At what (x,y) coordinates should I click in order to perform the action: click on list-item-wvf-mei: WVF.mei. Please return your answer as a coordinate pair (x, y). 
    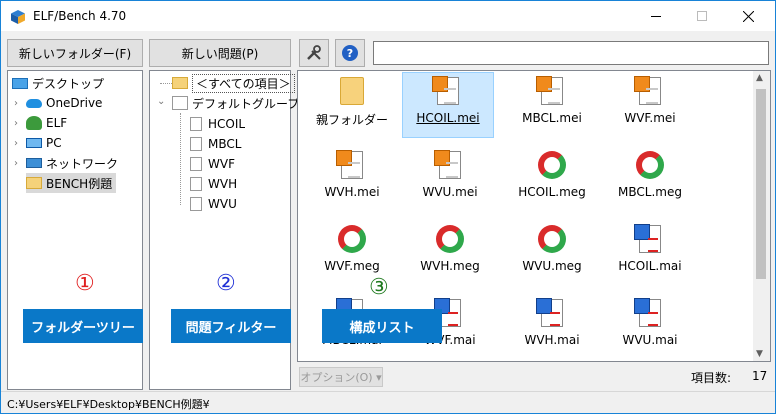
    Looking at the image, I should click on (650, 106).